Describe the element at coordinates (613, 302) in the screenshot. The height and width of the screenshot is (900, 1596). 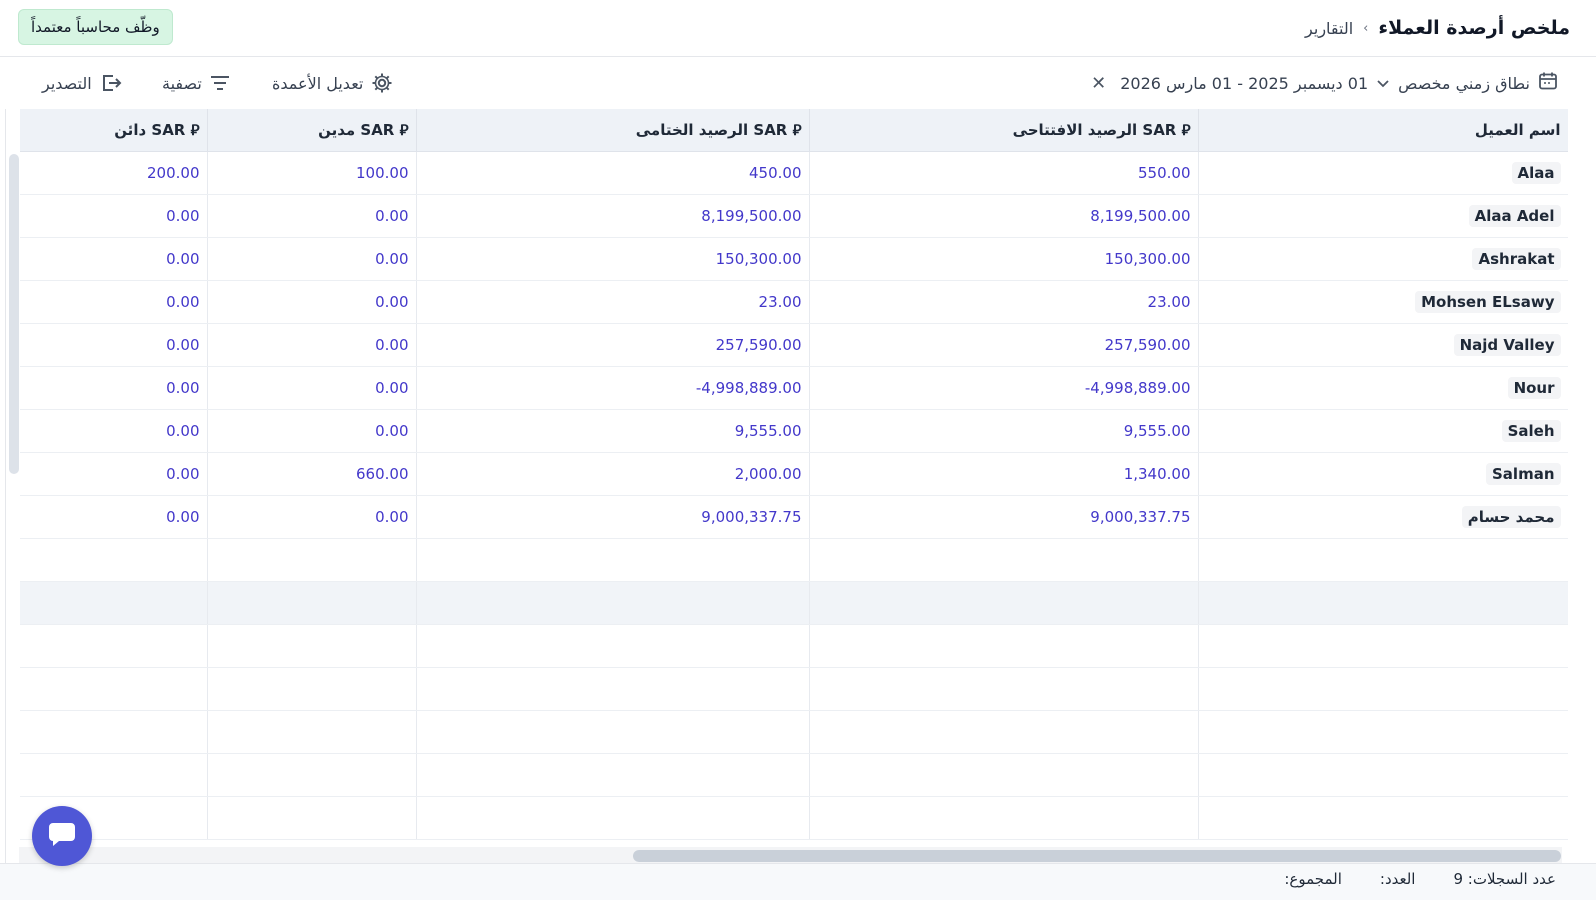
I see `closing-balance-cell: 23.00` at that location.